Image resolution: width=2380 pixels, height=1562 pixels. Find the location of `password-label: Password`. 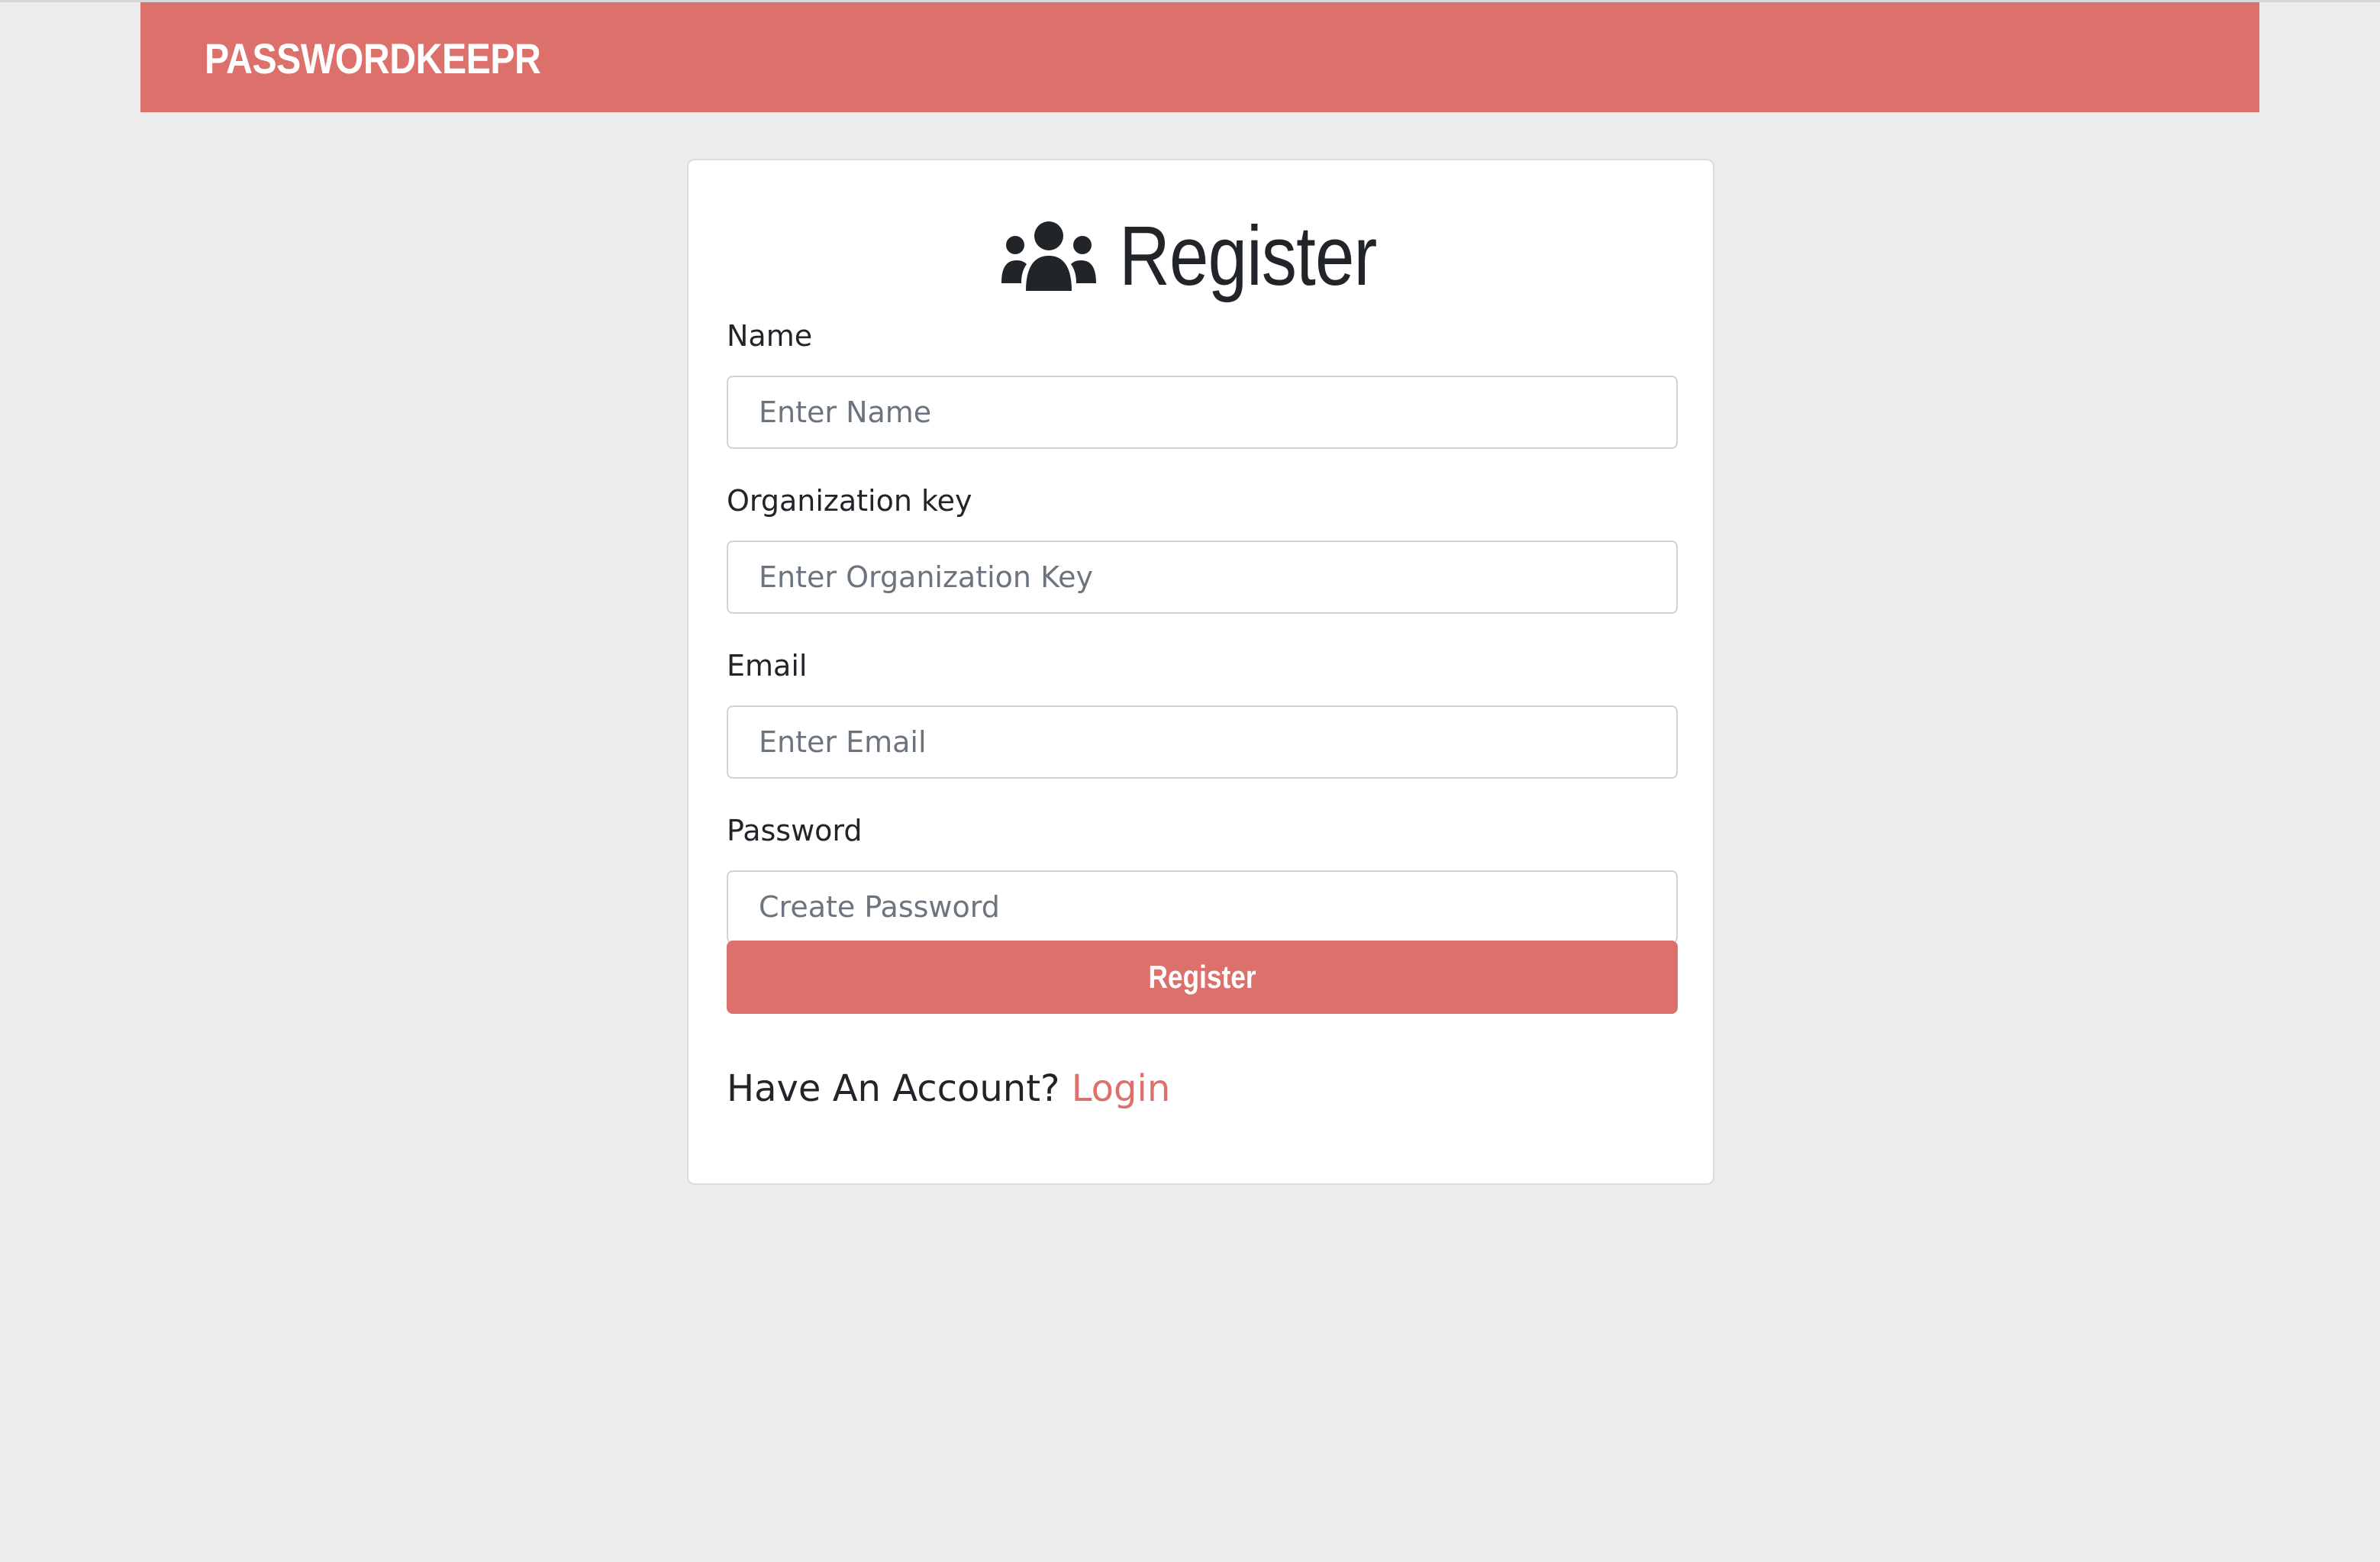

password-label: Password is located at coordinates (795, 830).